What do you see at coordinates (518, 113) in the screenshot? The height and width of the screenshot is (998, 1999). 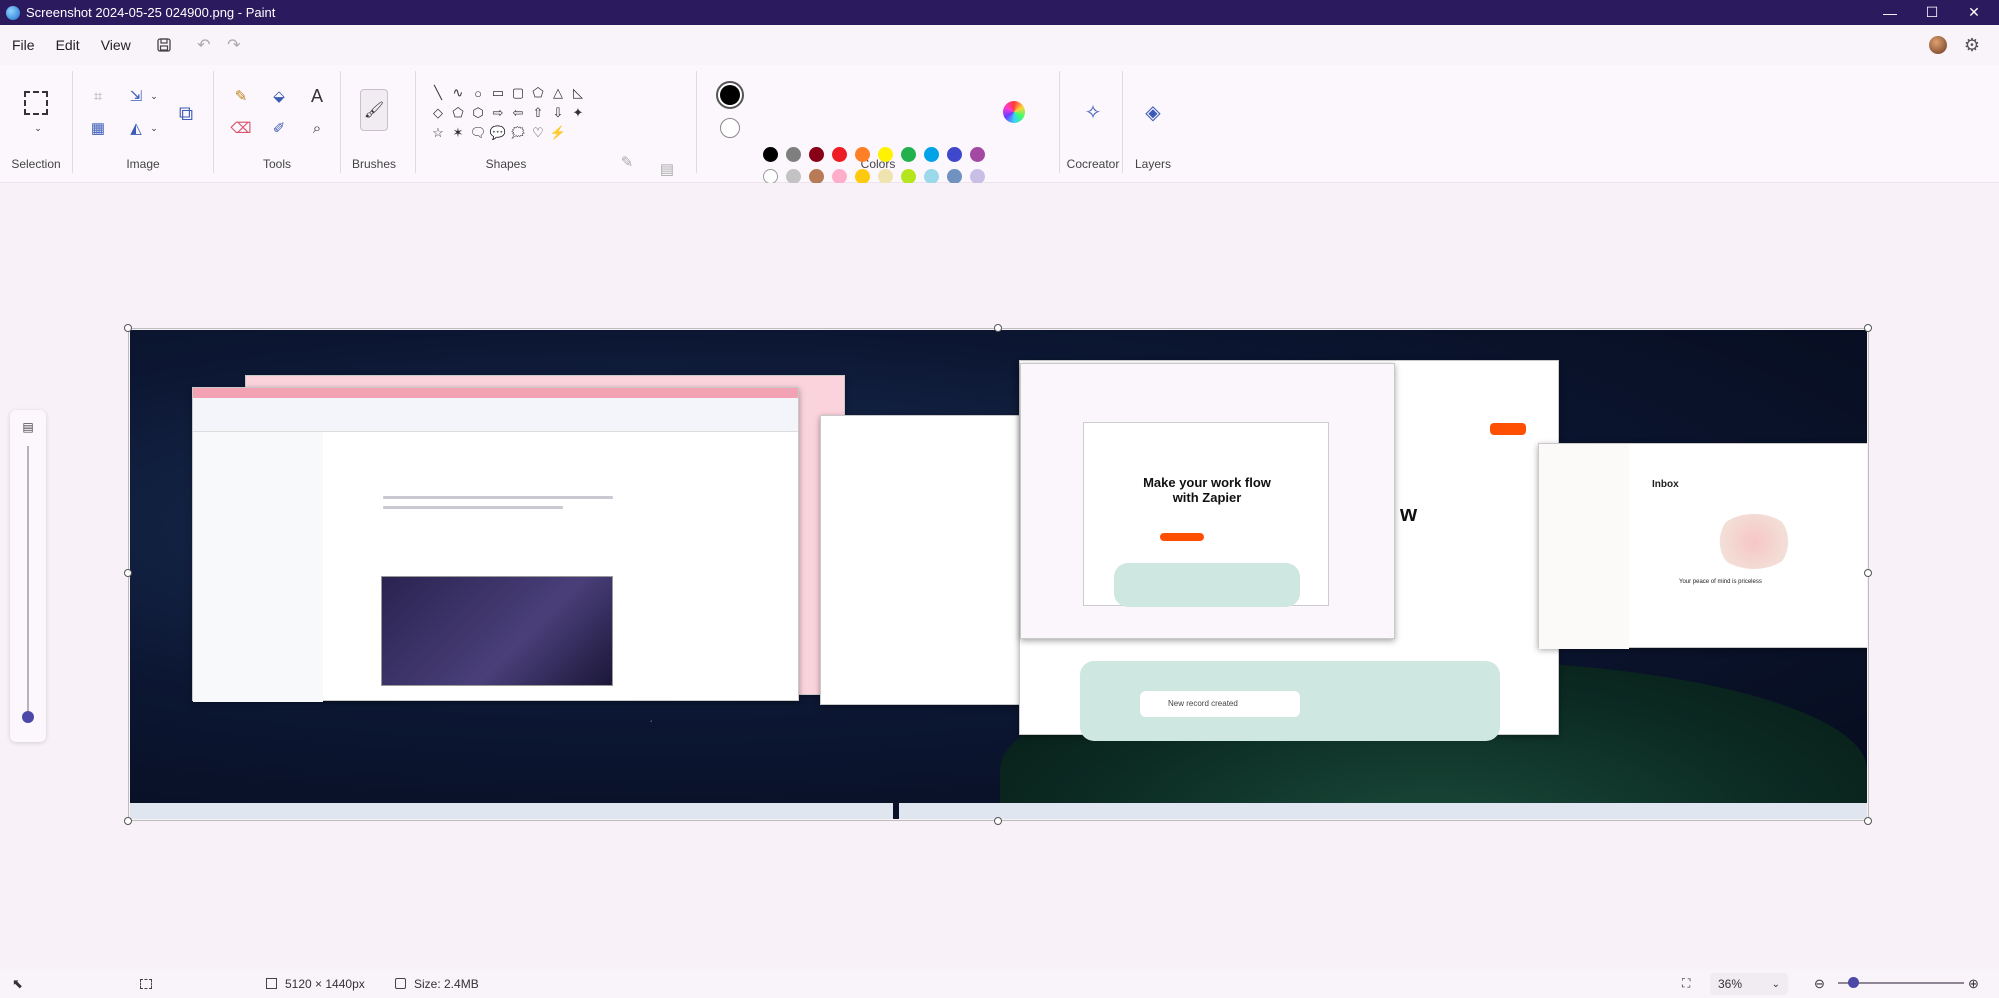 I see `left-arrow-shape-icon: ⇦` at bounding box center [518, 113].